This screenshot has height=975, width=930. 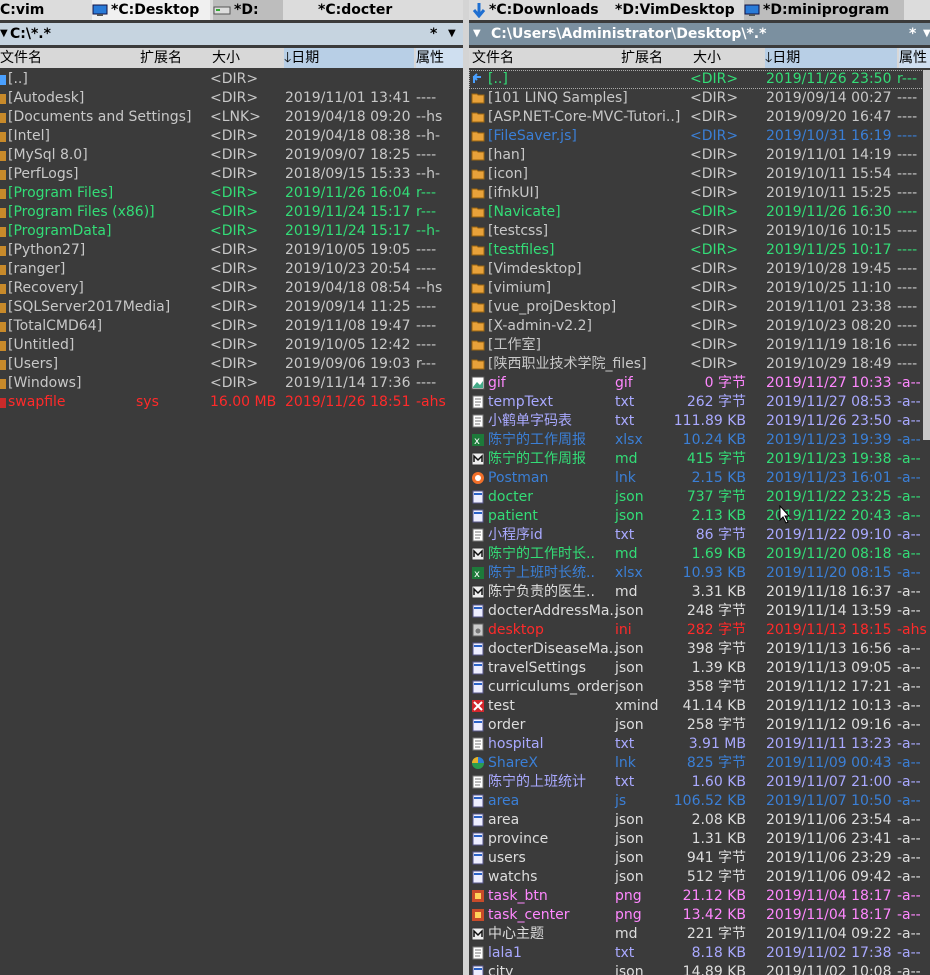 What do you see at coordinates (699, 630) in the screenshot?
I see `file-row: desktop ini 282 字节 2019/11/13 18:15 -ahs` at bounding box center [699, 630].